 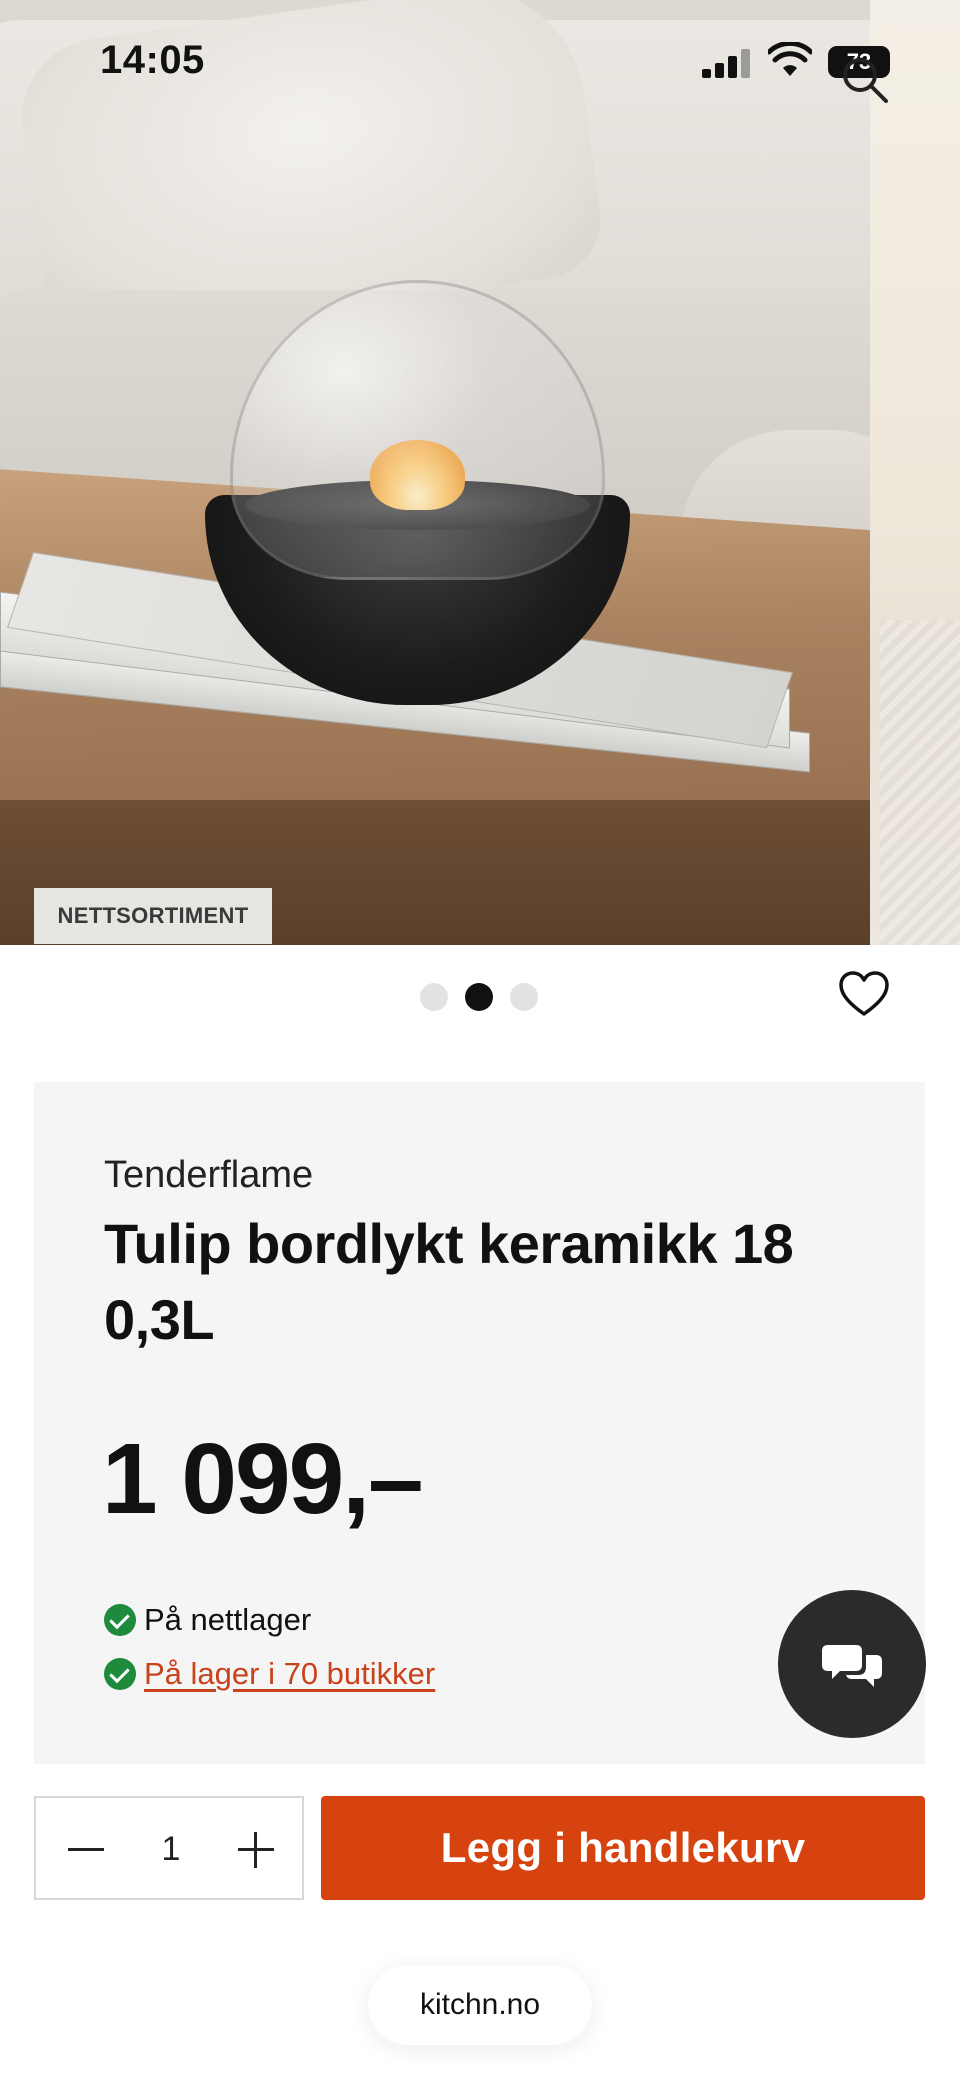 I want to click on brand-name: Tenderflame, so click(x=208, y=1175).